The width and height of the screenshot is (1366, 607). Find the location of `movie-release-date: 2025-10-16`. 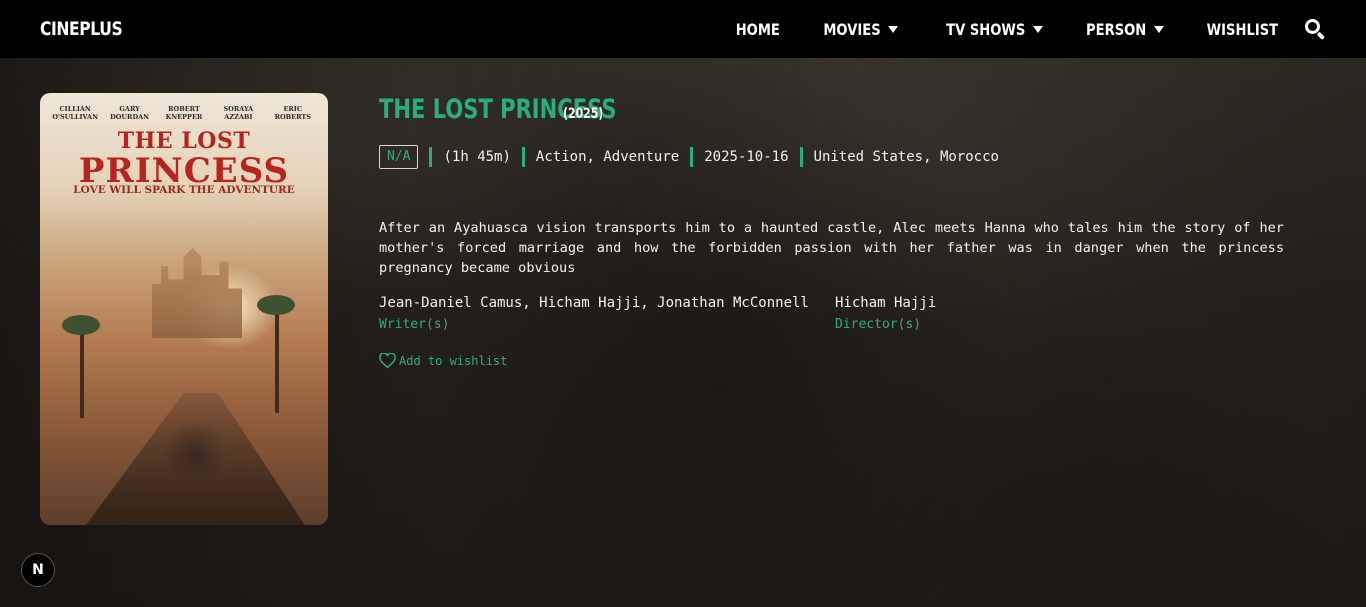

movie-release-date: 2025-10-16 is located at coordinates (746, 157).